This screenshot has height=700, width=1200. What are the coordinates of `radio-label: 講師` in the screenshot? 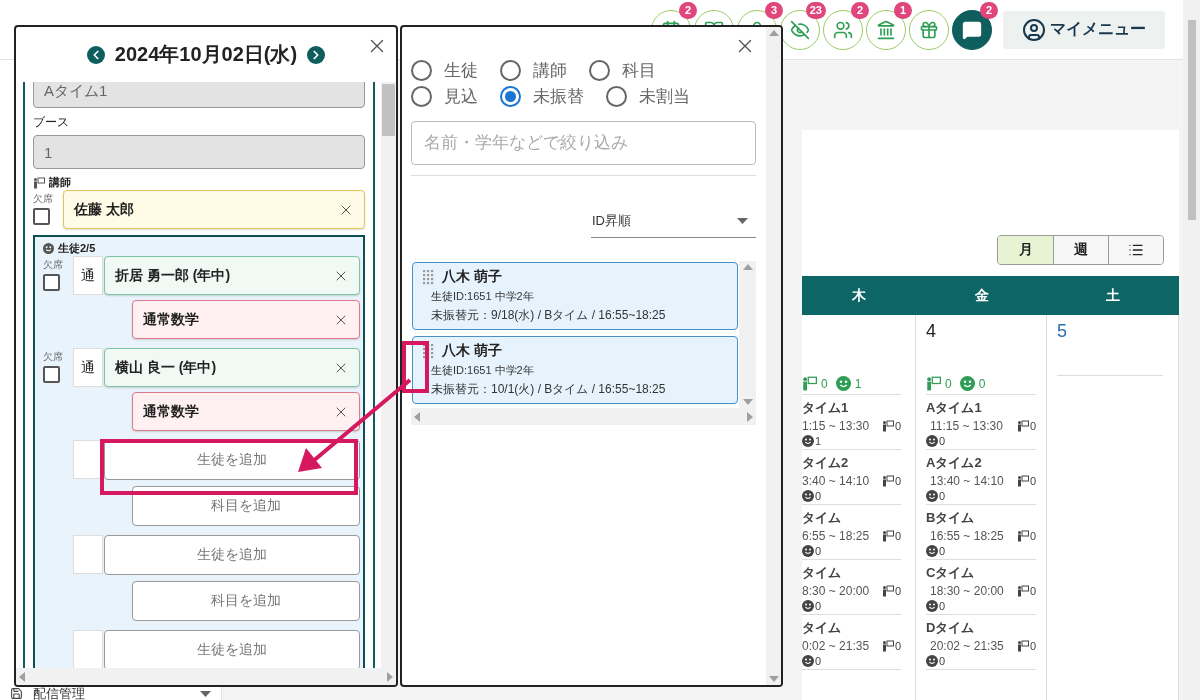 It's located at (550, 70).